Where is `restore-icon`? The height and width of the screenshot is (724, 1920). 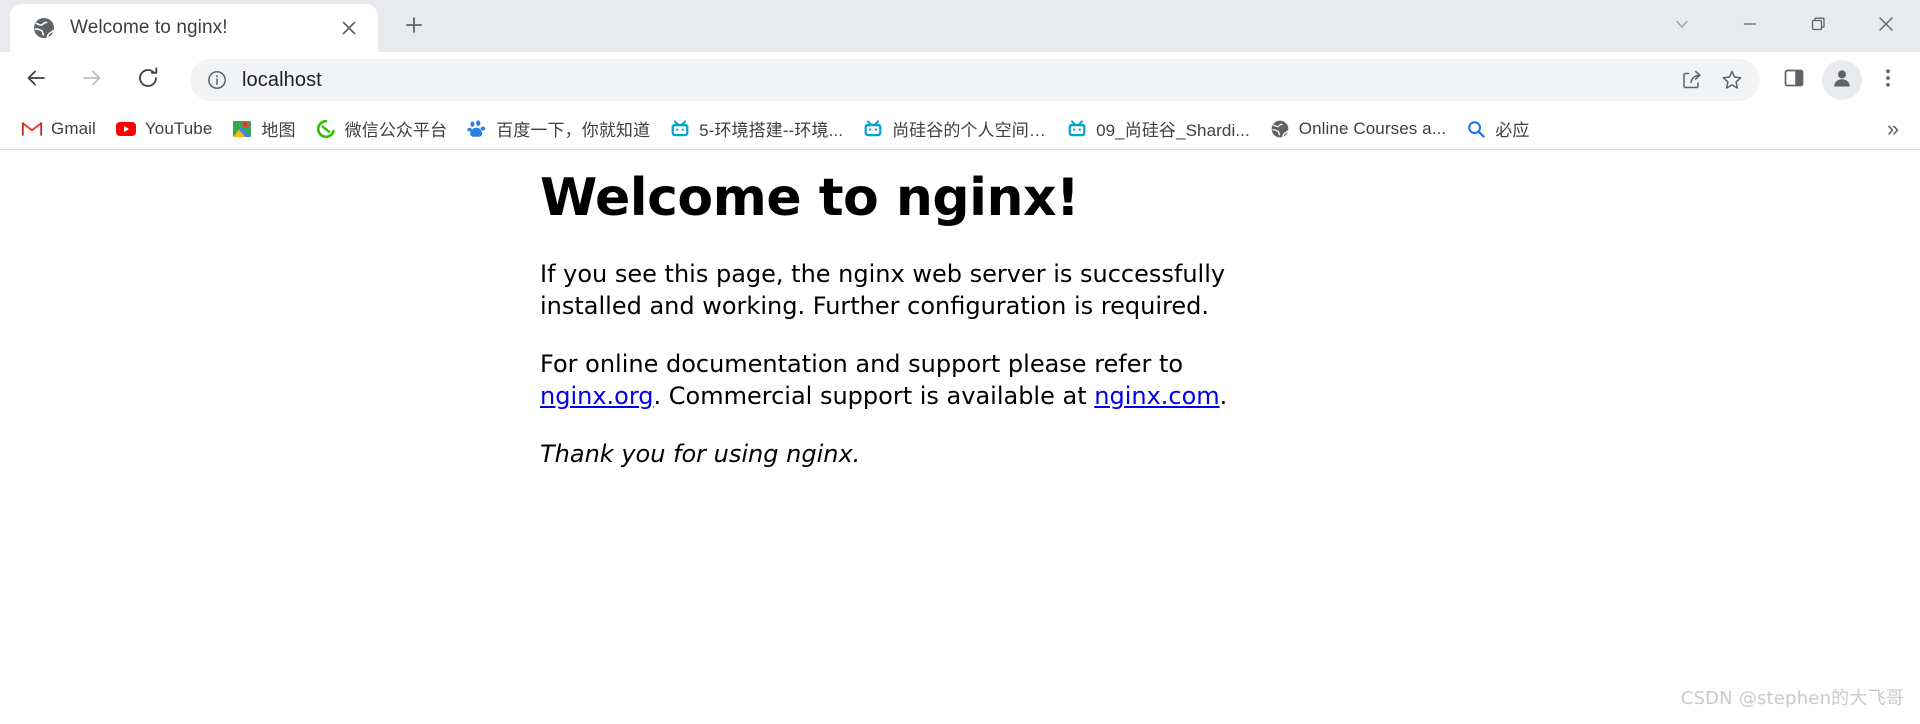 restore-icon is located at coordinates (1818, 26).